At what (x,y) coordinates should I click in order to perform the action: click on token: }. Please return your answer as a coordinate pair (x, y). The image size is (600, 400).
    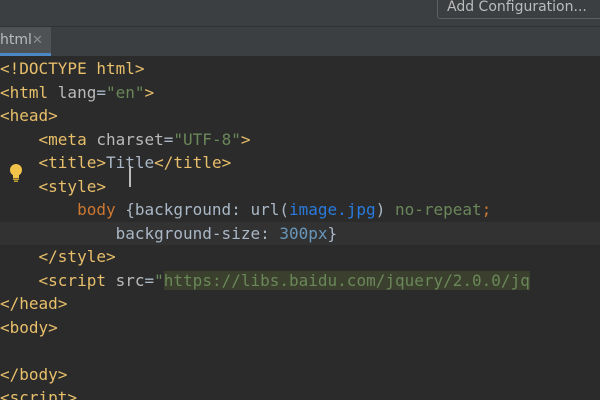
    Looking at the image, I should click on (332, 233).